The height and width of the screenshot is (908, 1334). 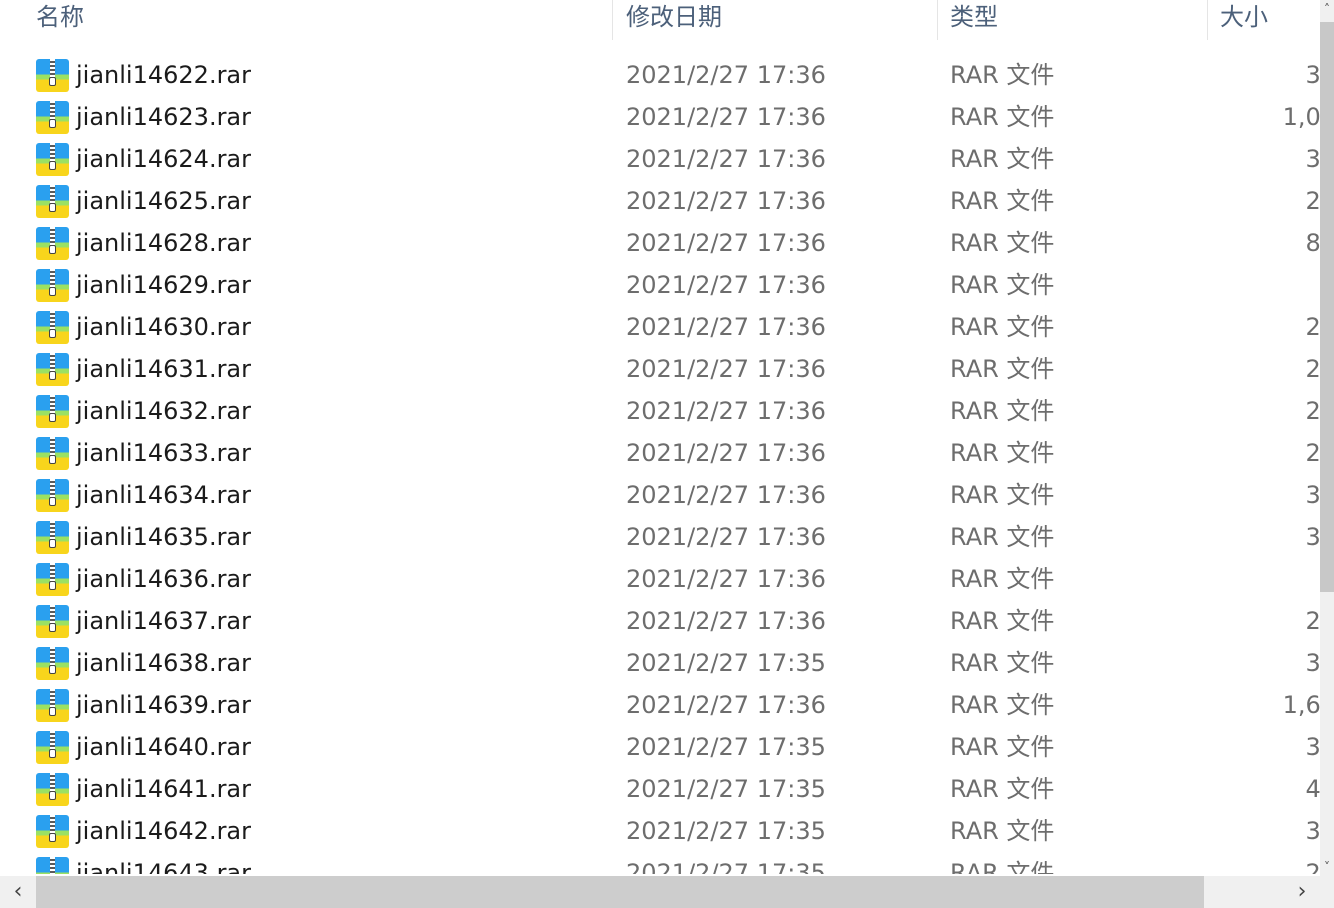 What do you see at coordinates (660, 327) in the screenshot?
I see `file-row: jianli14630.rar 2021/2/27 17:36 RAR 文件 23` at bounding box center [660, 327].